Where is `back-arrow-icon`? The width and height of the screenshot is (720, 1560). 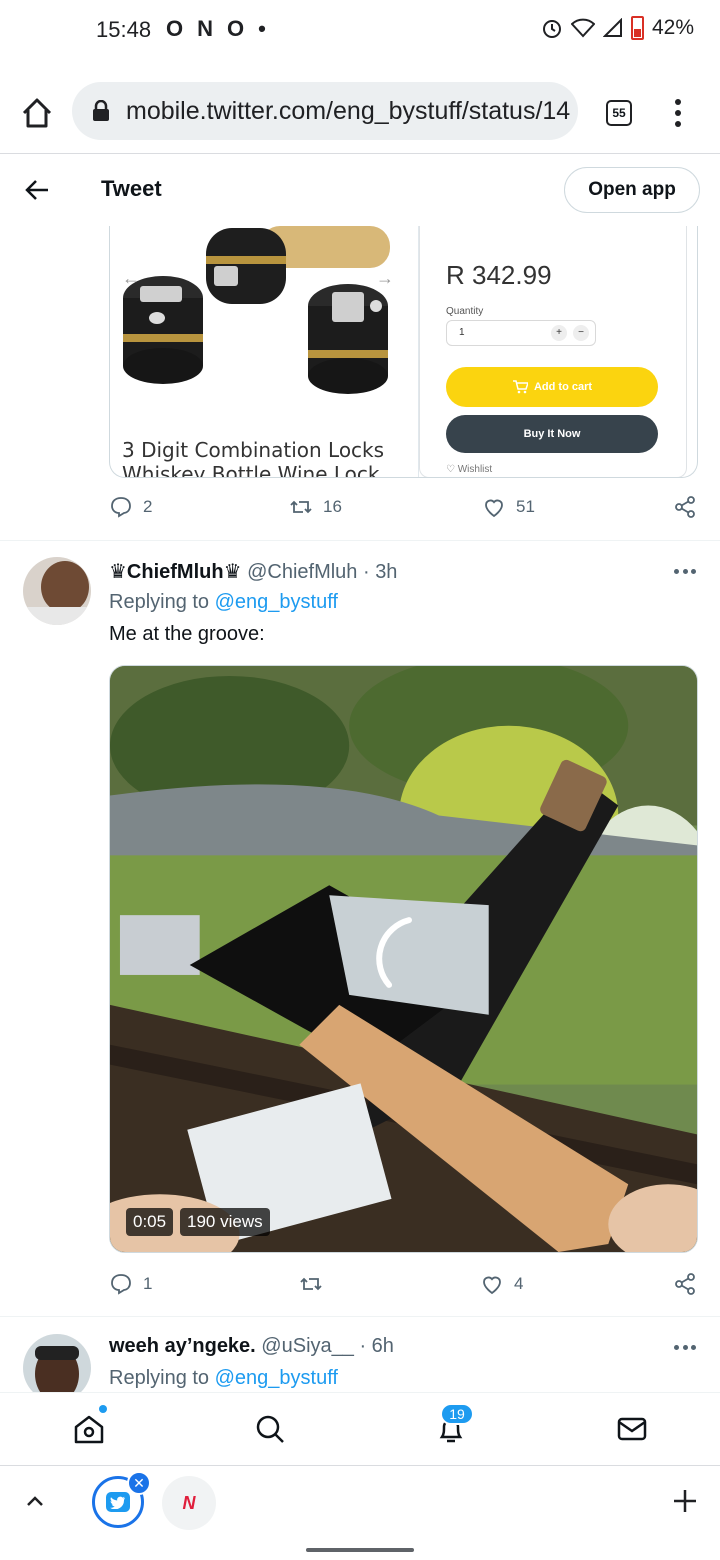 back-arrow-icon is located at coordinates (37, 190).